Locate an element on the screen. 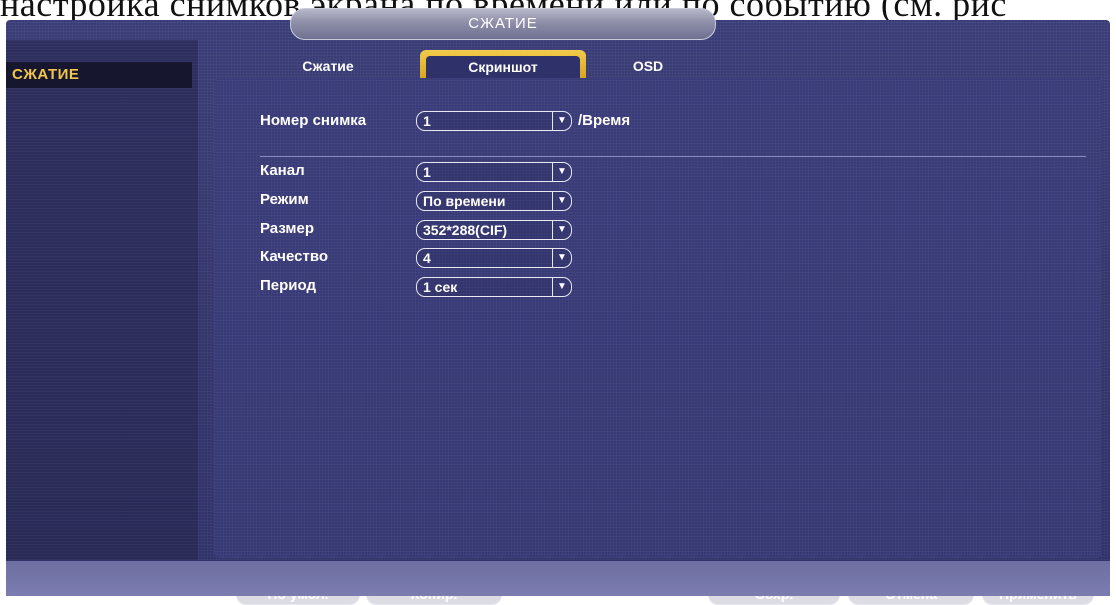 This screenshot has height=605, width=1116. tab-compression: Сжатие is located at coordinates (328, 66).